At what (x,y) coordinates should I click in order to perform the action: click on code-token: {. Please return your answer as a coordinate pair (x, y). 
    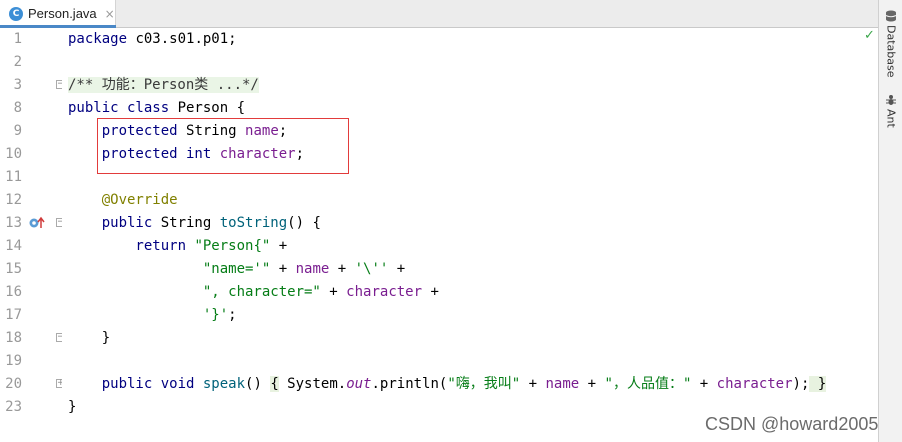
    Looking at the image, I should click on (274, 384).